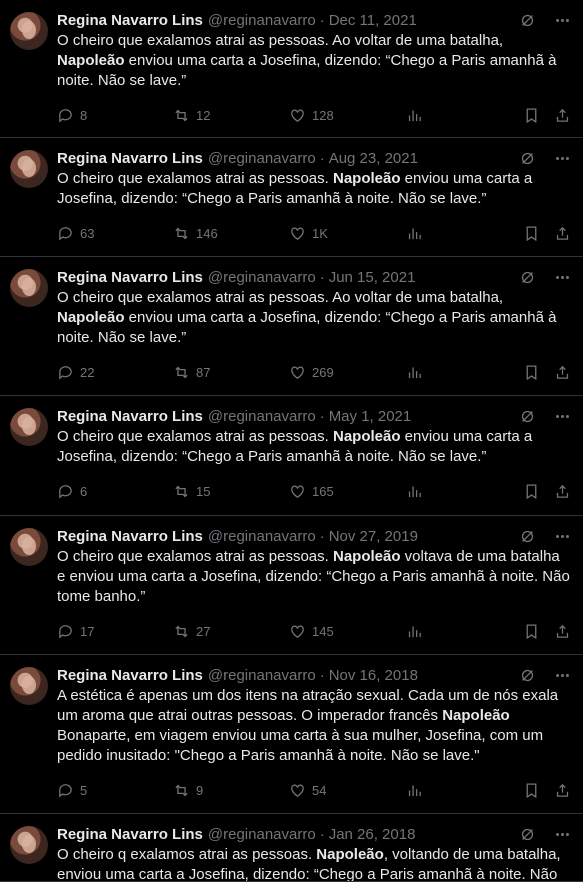  Describe the element at coordinates (347, 372) in the screenshot. I see `like-button: 269` at that location.